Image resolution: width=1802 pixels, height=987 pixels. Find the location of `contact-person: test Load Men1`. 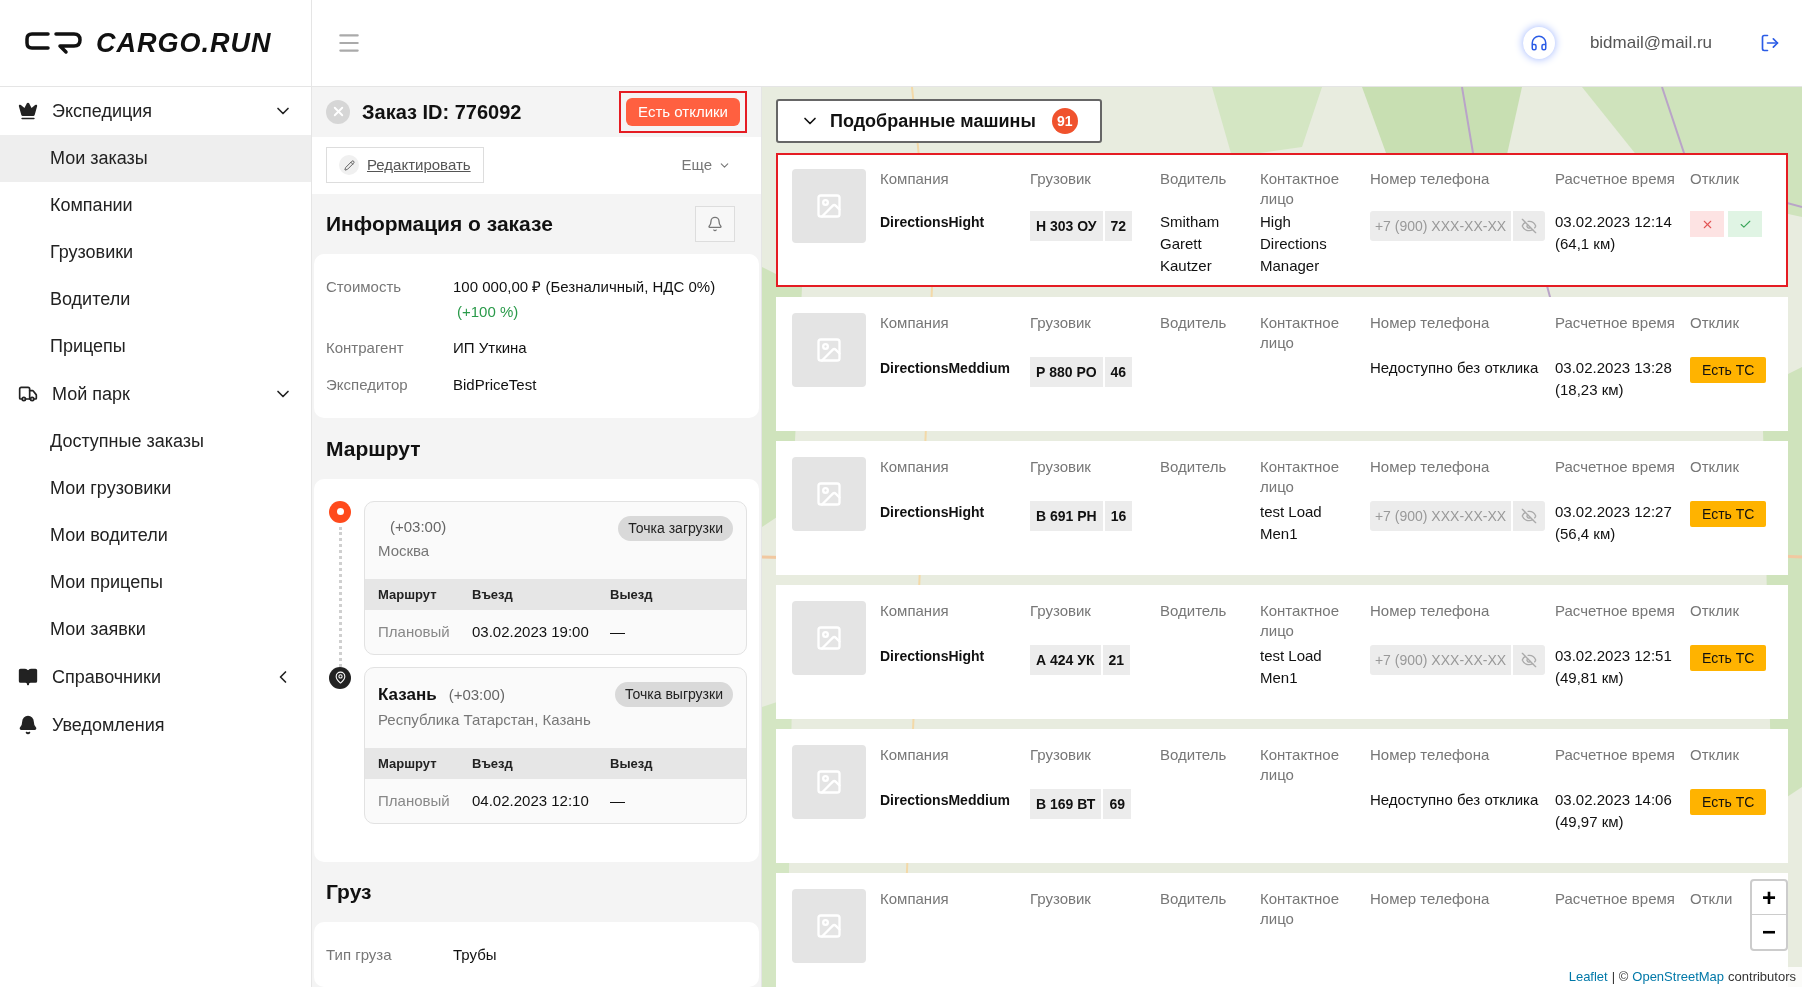

contact-person: test Load Men1 is located at coordinates (1291, 667).